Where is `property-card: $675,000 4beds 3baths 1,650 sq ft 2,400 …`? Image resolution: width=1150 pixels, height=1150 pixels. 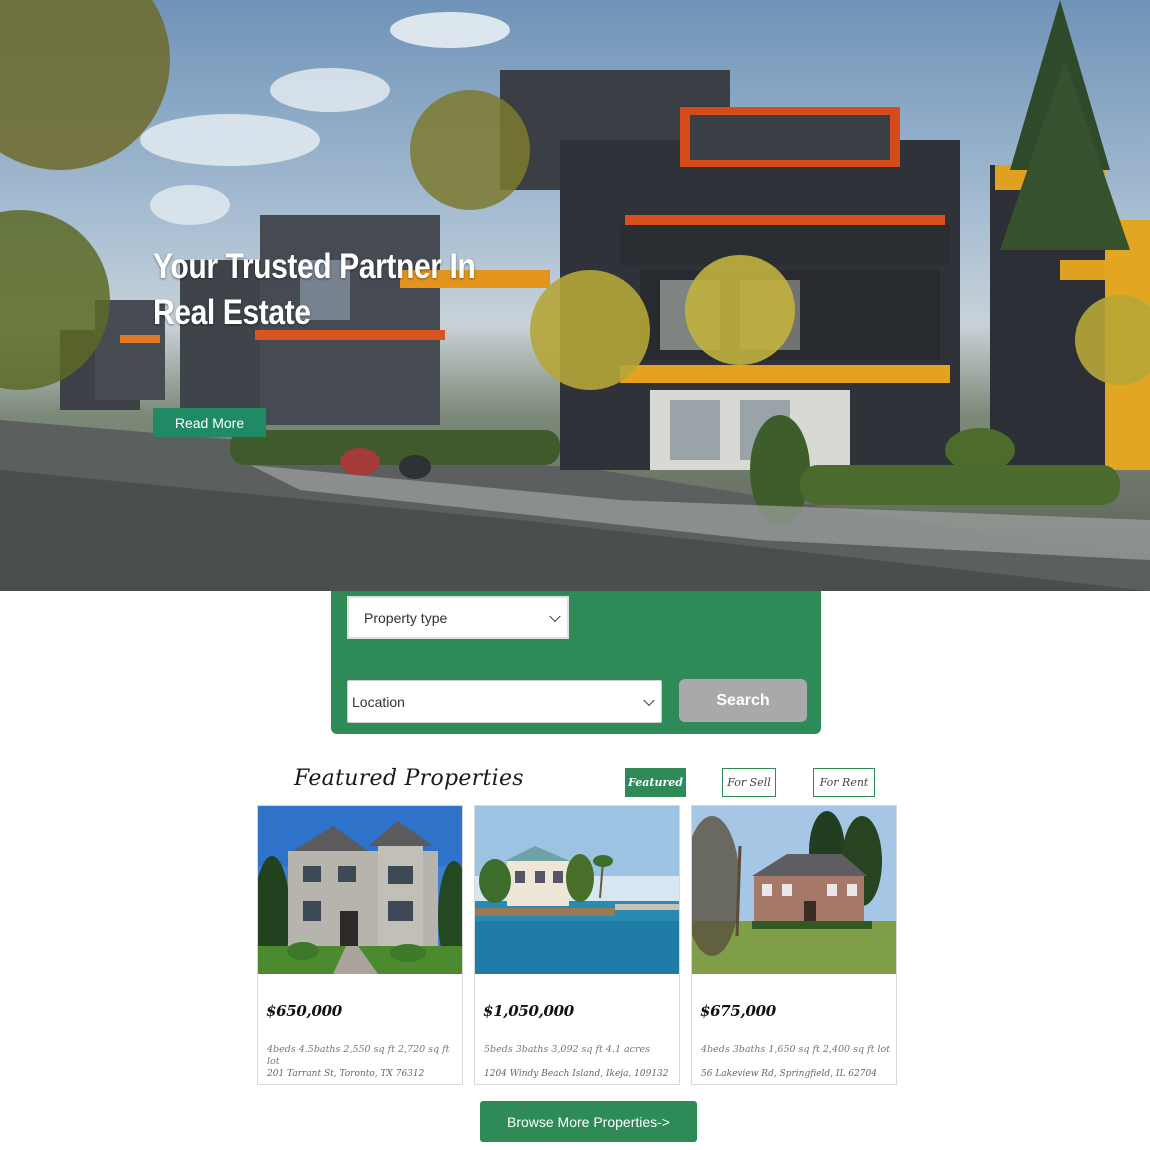
property-card: $675,000 4beds 3baths 1,650 sq ft 2,400 … is located at coordinates (794, 945).